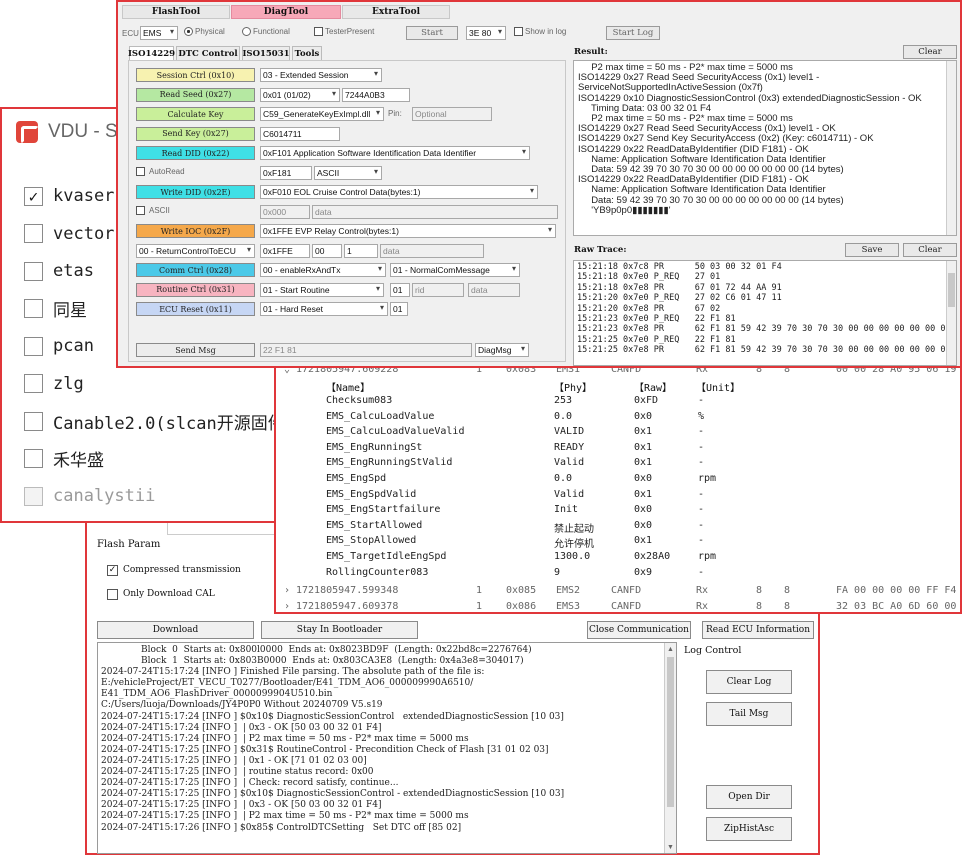  What do you see at coordinates (195, 153) in the screenshot?
I see `read-did-button: Read DID (0x22)` at bounding box center [195, 153].